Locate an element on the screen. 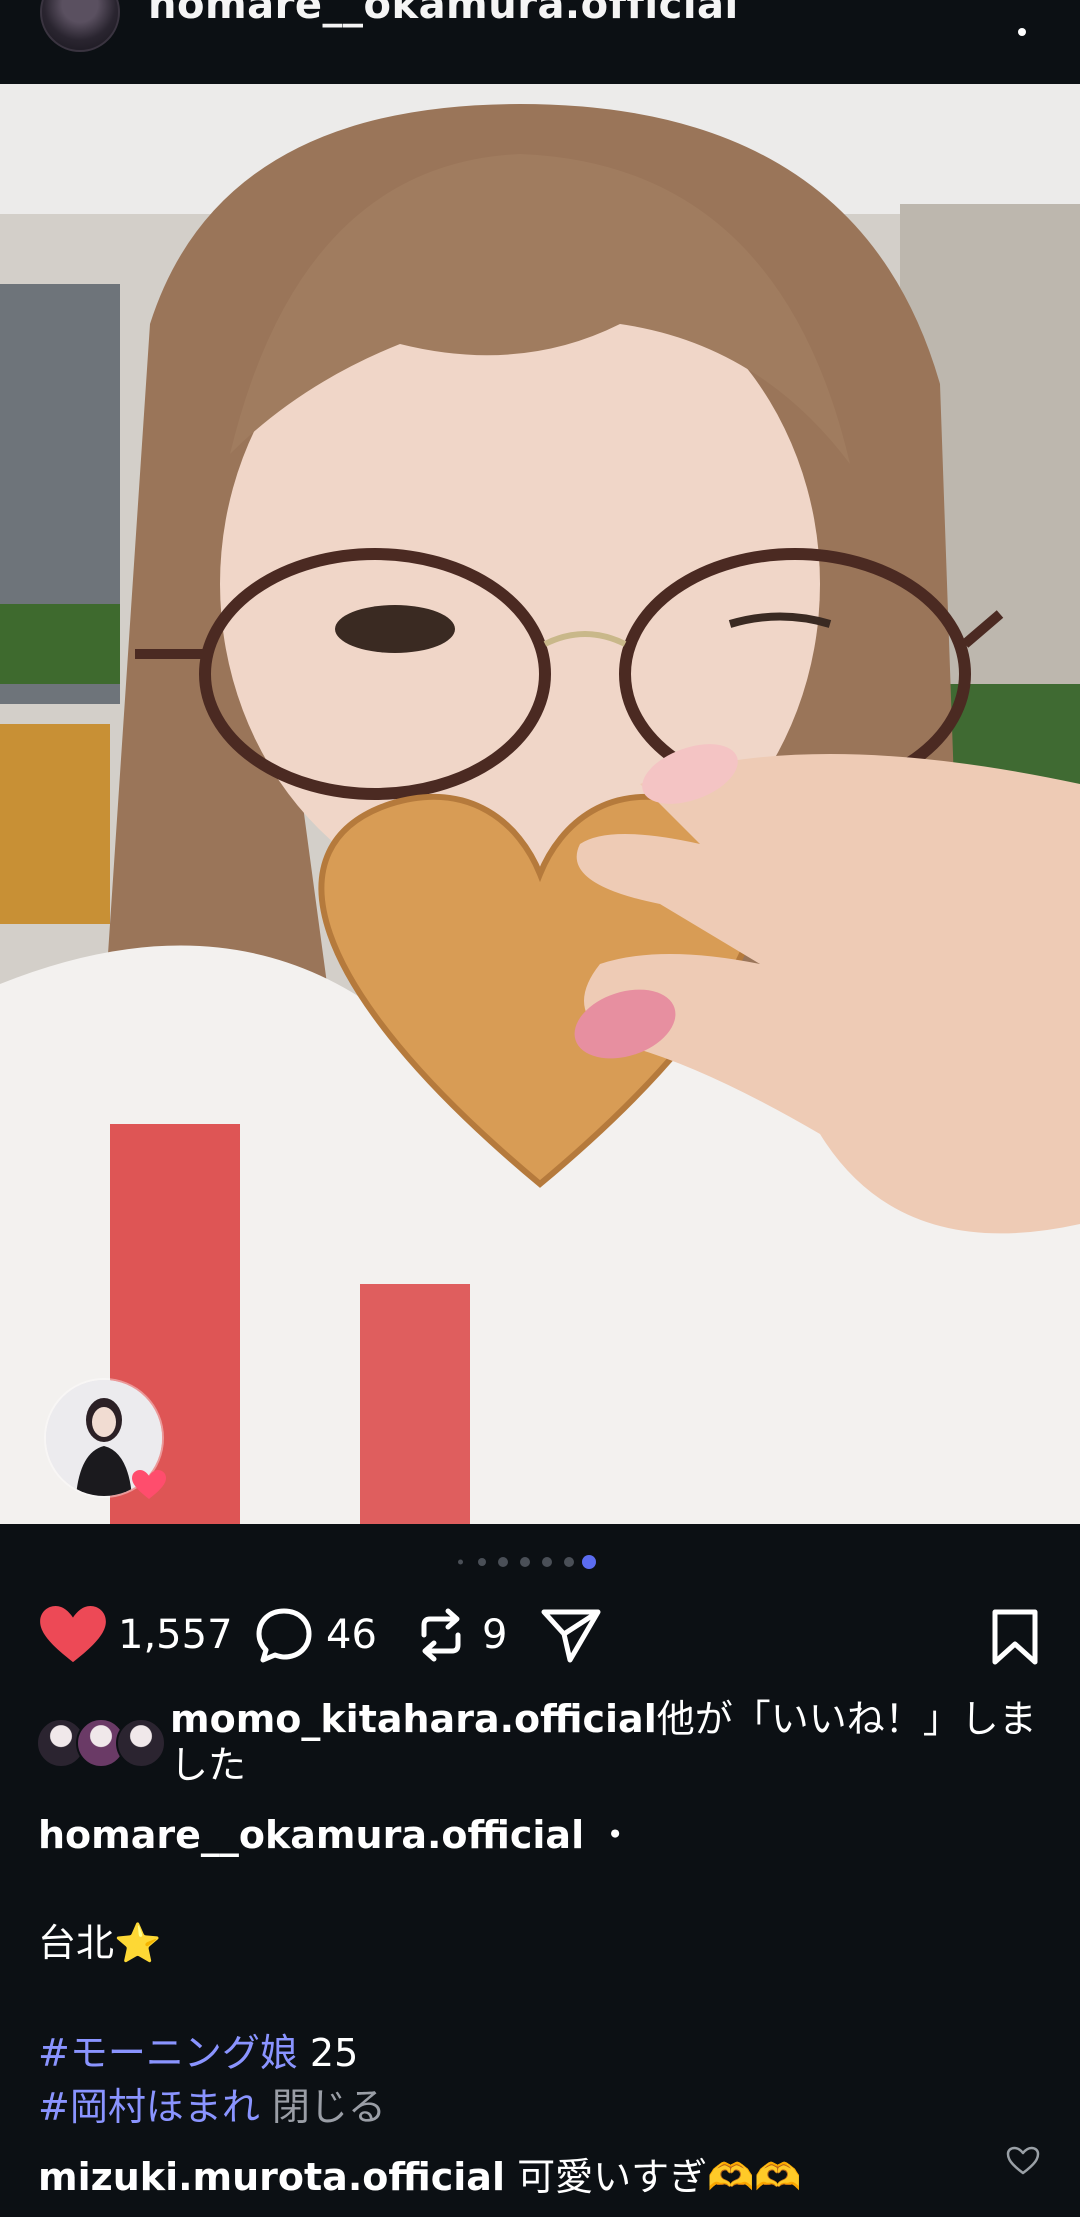 This screenshot has width=1080, height=2217. more-options-icon is located at coordinates (1022, 32).